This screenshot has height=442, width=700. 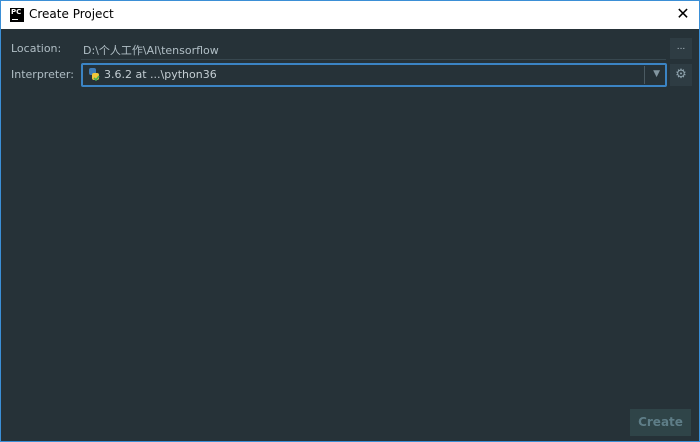 What do you see at coordinates (71, 14) in the screenshot?
I see `dialog-title: Create Project` at bounding box center [71, 14].